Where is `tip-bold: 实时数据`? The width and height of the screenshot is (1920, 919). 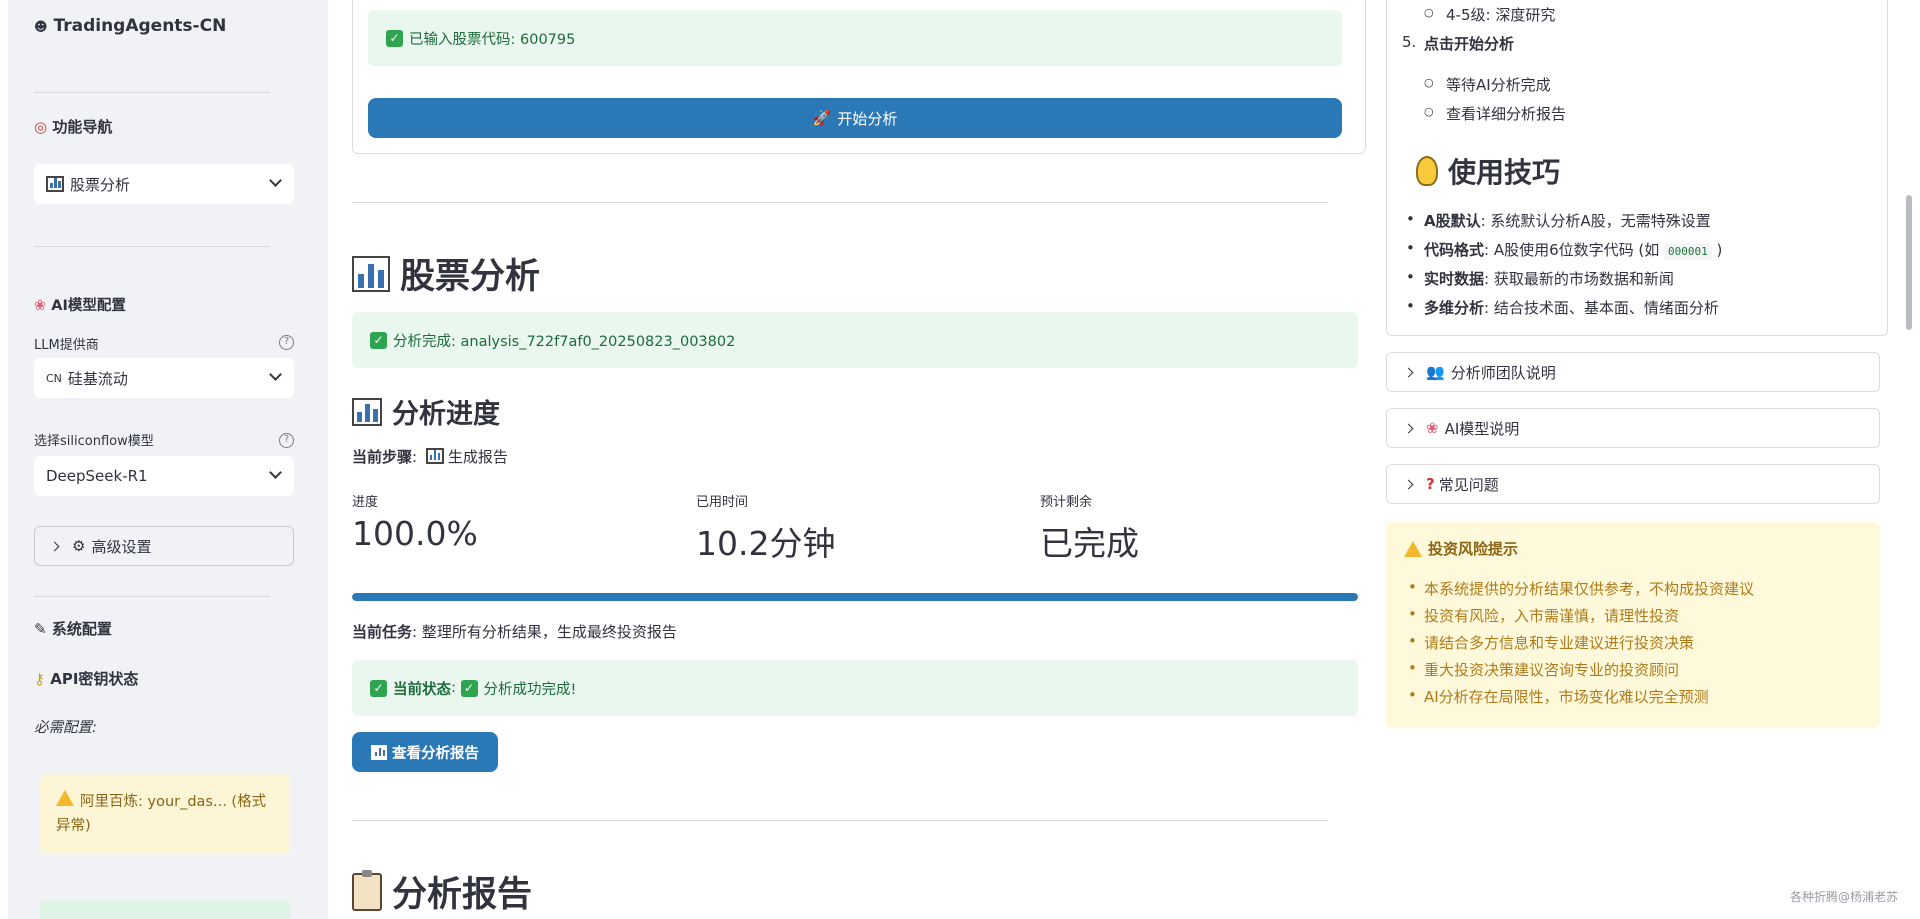
tip-bold: 实时数据 is located at coordinates (1454, 279).